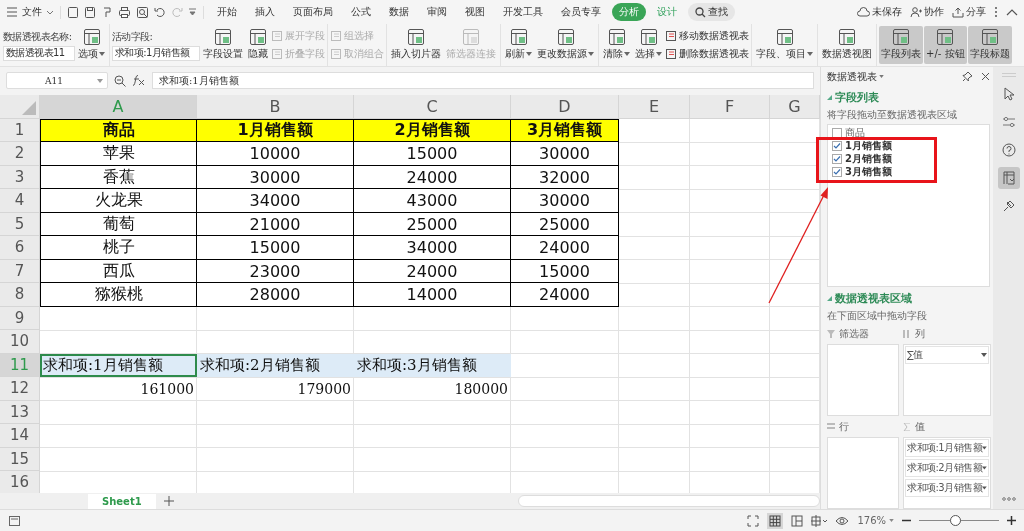 The width and height of the screenshot is (1024, 531). What do you see at coordinates (879, 12) in the screenshot?
I see `unsaved-button: 未保存` at bounding box center [879, 12].